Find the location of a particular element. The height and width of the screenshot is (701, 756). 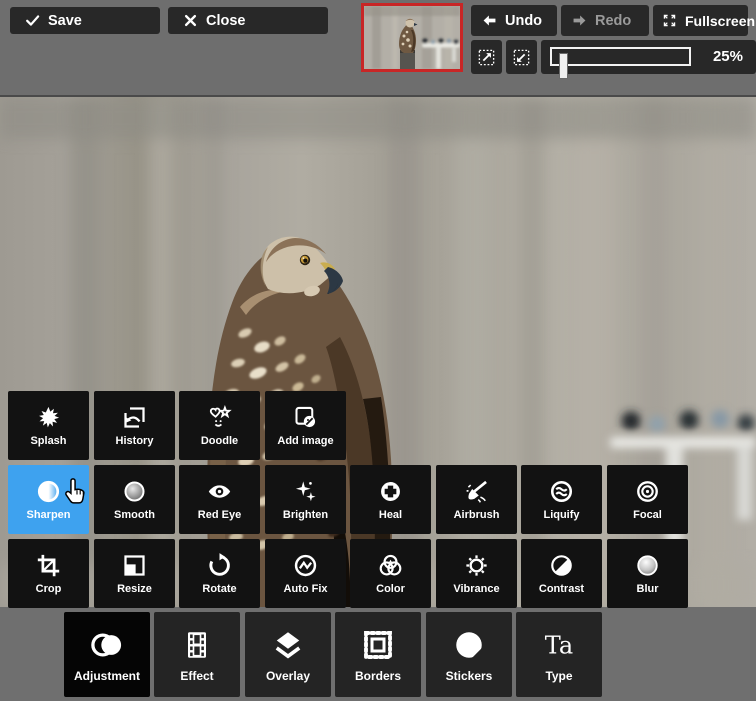

category-overlay: Overlay is located at coordinates (288, 654).